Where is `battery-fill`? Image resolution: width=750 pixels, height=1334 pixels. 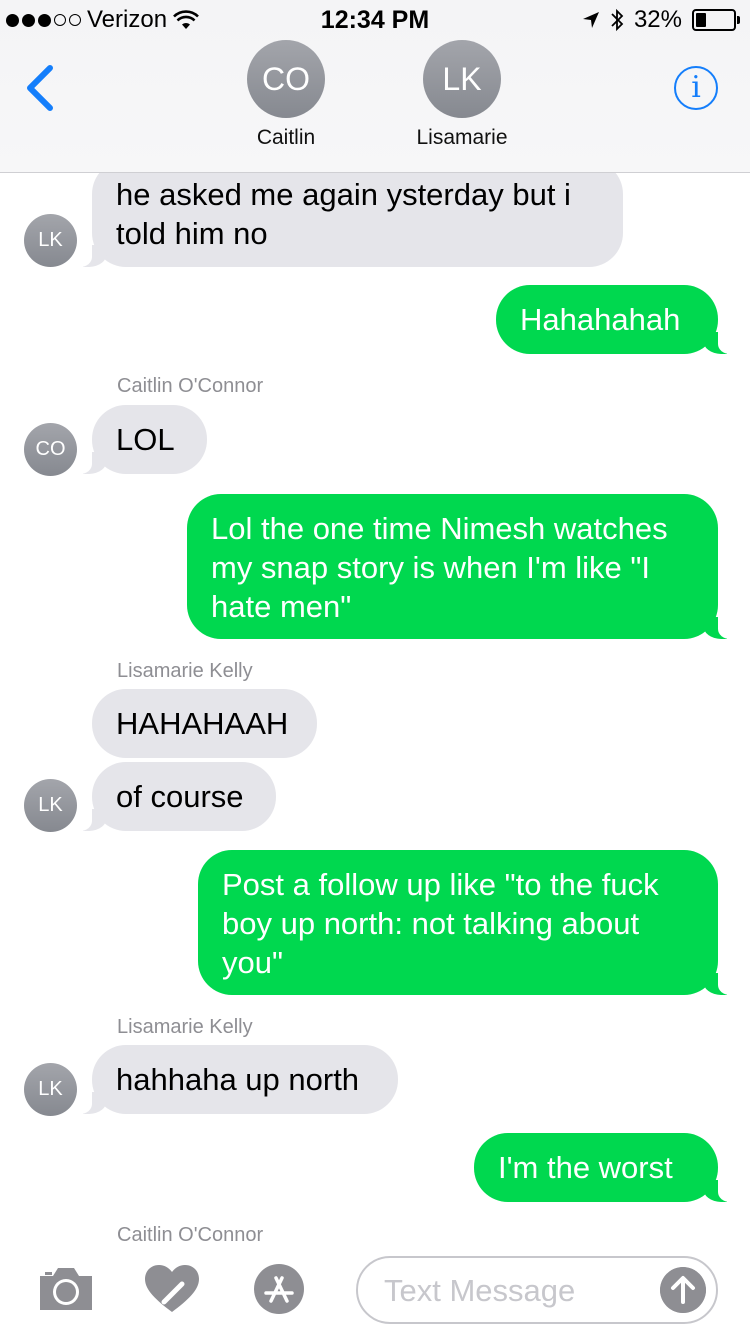
battery-fill is located at coordinates (701, 20).